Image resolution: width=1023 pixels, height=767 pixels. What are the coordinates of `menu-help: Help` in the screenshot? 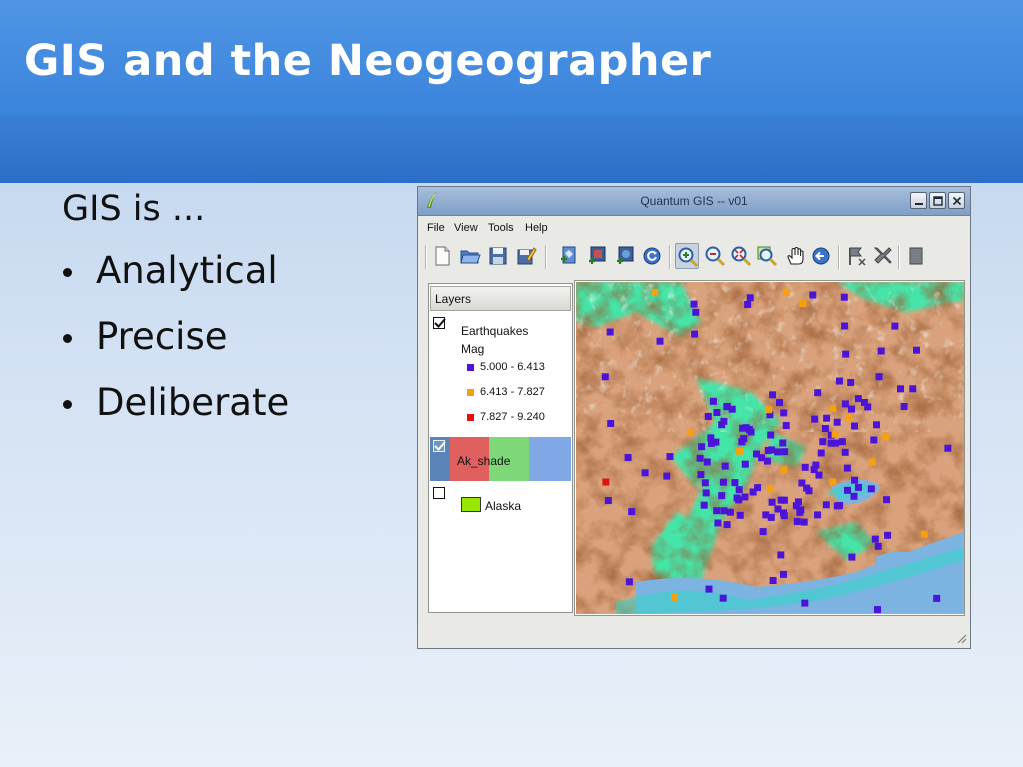 It's located at (536, 228).